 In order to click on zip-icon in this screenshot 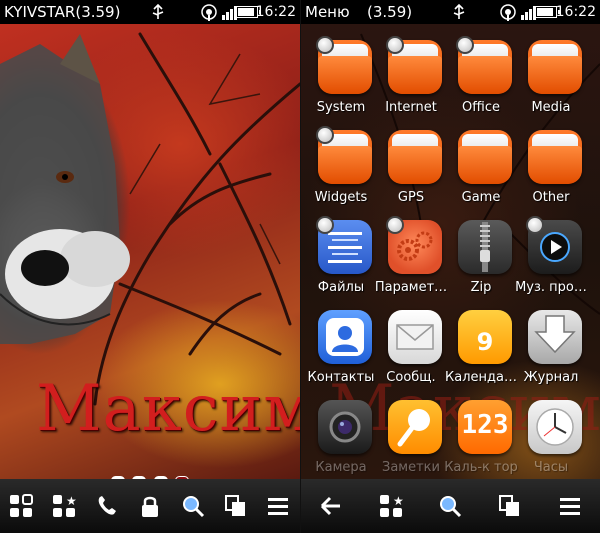, I will do `click(485, 247)`.